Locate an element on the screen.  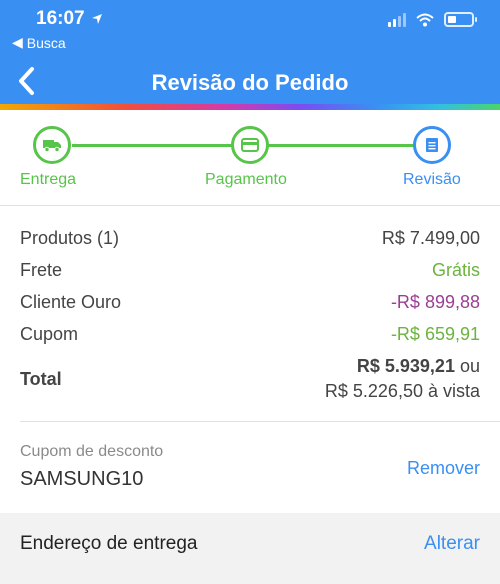
total-values: R$ 5.939,21 ou R$ 5.226,50 à vista is located at coordinates (402, 379).